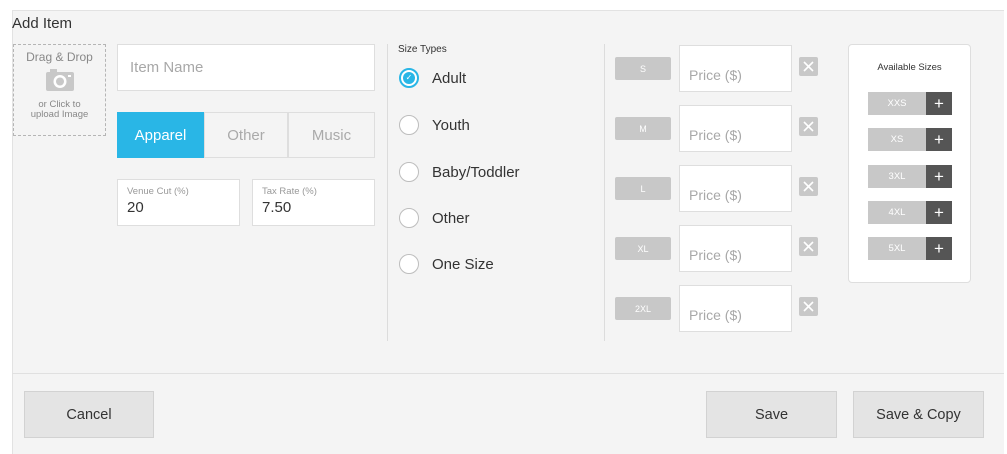 The image size is (1007, 454). What do you see at coordinates (158, 191) in the screenshot?
I see `venue-cut-label: Venue Cut (%)` at bounding box center [158, 191].